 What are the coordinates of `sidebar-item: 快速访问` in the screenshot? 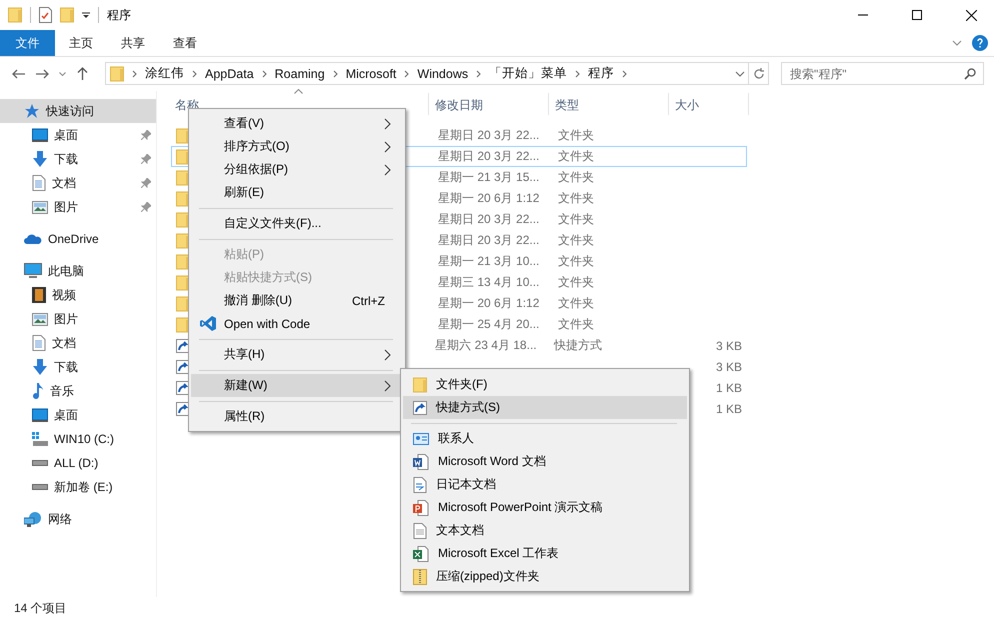 It's located at (78, 111).